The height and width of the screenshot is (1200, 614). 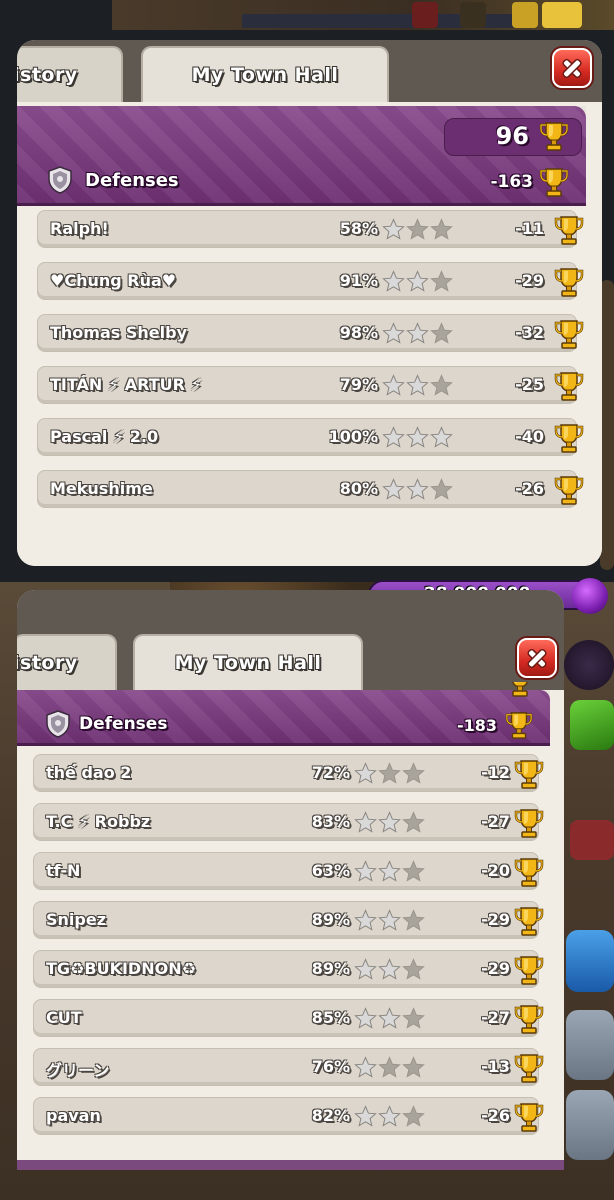 I want to click on destruction-percent: 58%, so click(x=358, y=228).